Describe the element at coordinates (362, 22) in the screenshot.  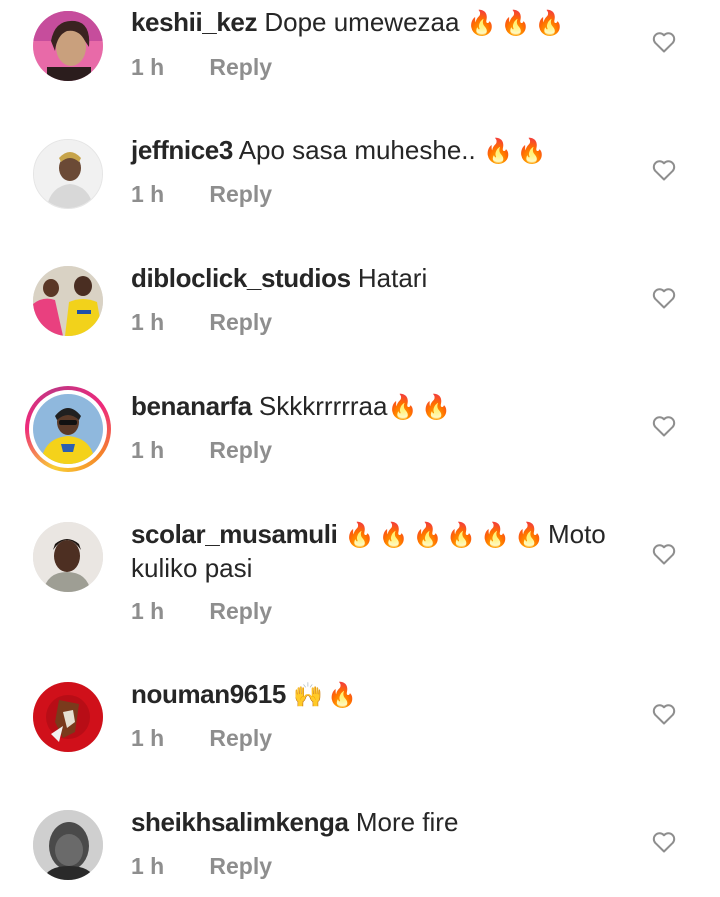
I see `comment-body: Dope umewezaa` at that location.